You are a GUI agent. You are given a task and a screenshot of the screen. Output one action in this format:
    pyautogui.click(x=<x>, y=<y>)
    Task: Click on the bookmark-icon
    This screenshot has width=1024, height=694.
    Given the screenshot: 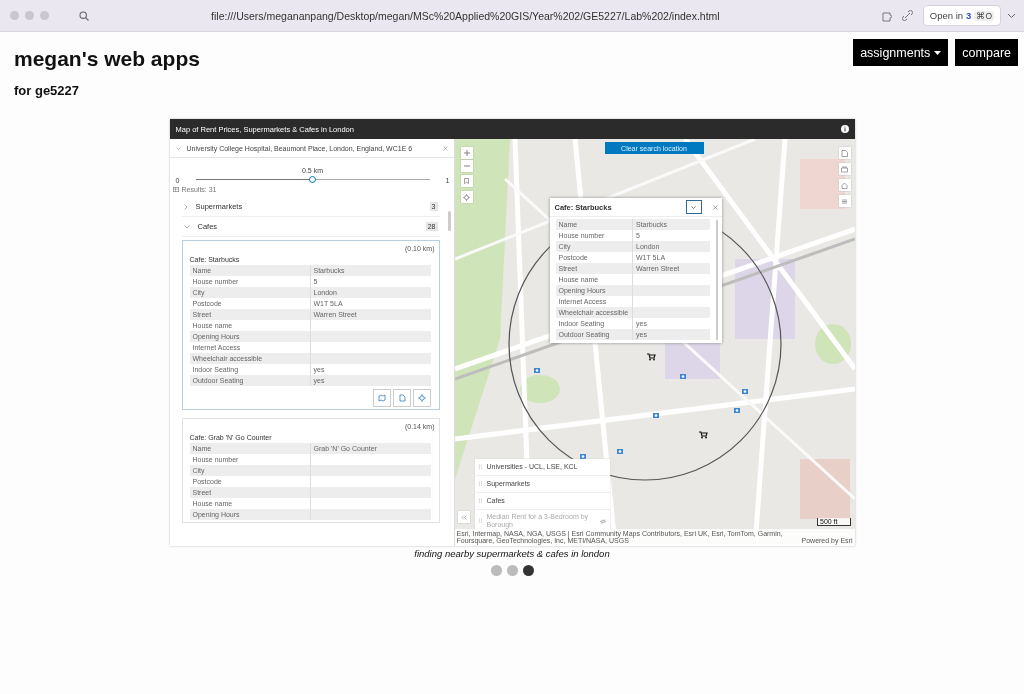 What is the action you would take?
    pyautogui.click(x=466, y=181)
    